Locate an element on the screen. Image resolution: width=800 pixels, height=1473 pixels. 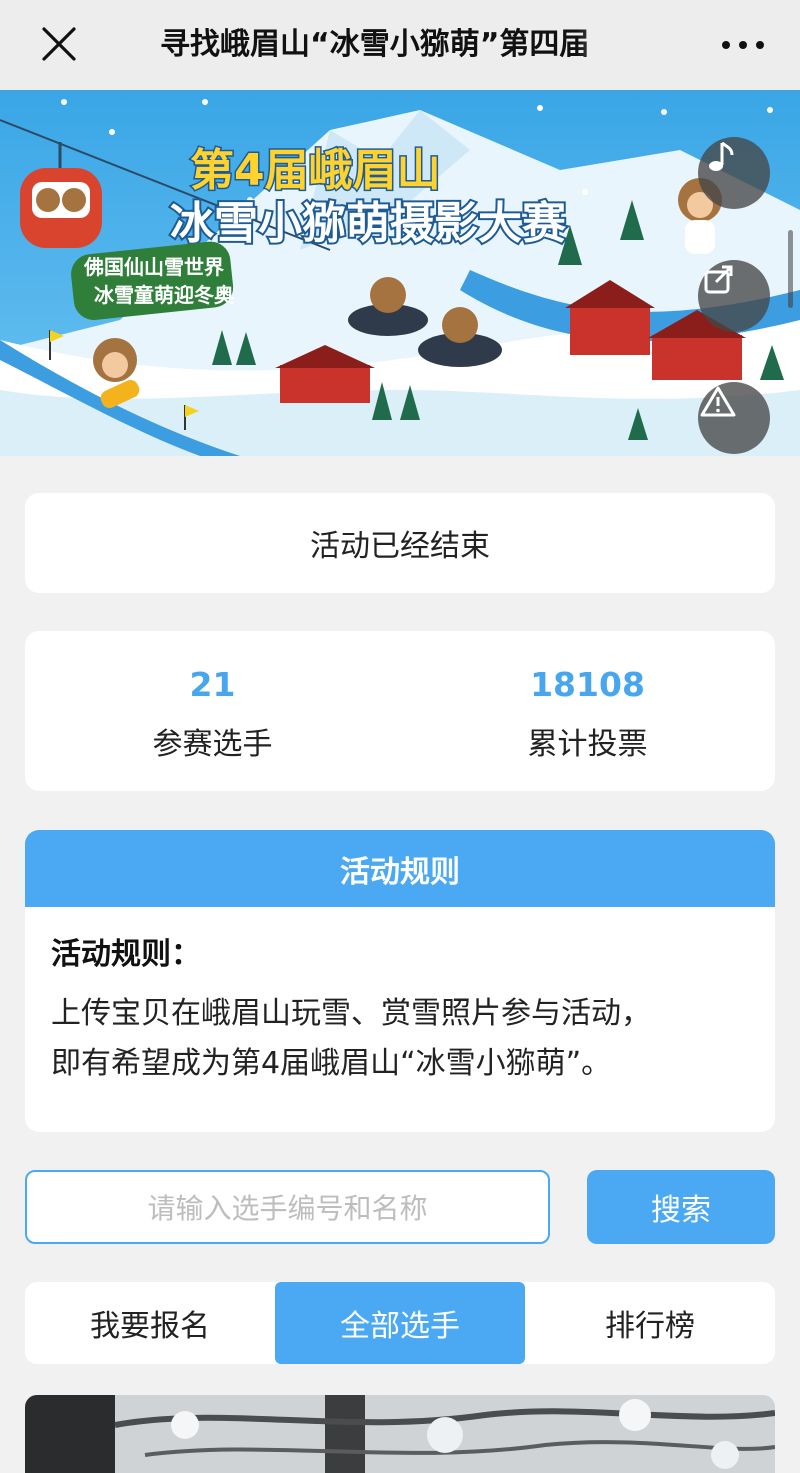
top-bar: 寻找峨眉山“冰雪小猕萌”第四届 is located at coordinates (400, 45).